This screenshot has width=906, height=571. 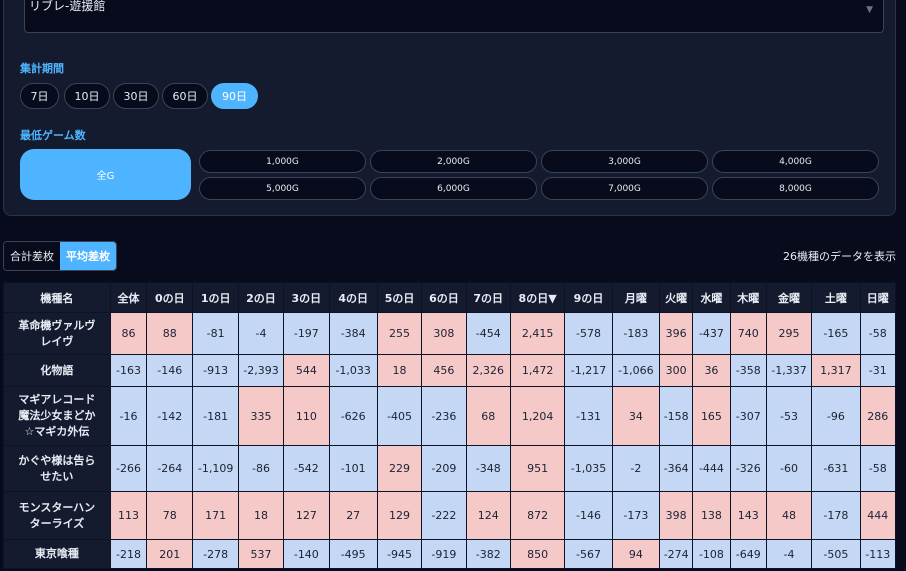 I want to click on diff-value-cell: 86, so click(x=128, y=333).